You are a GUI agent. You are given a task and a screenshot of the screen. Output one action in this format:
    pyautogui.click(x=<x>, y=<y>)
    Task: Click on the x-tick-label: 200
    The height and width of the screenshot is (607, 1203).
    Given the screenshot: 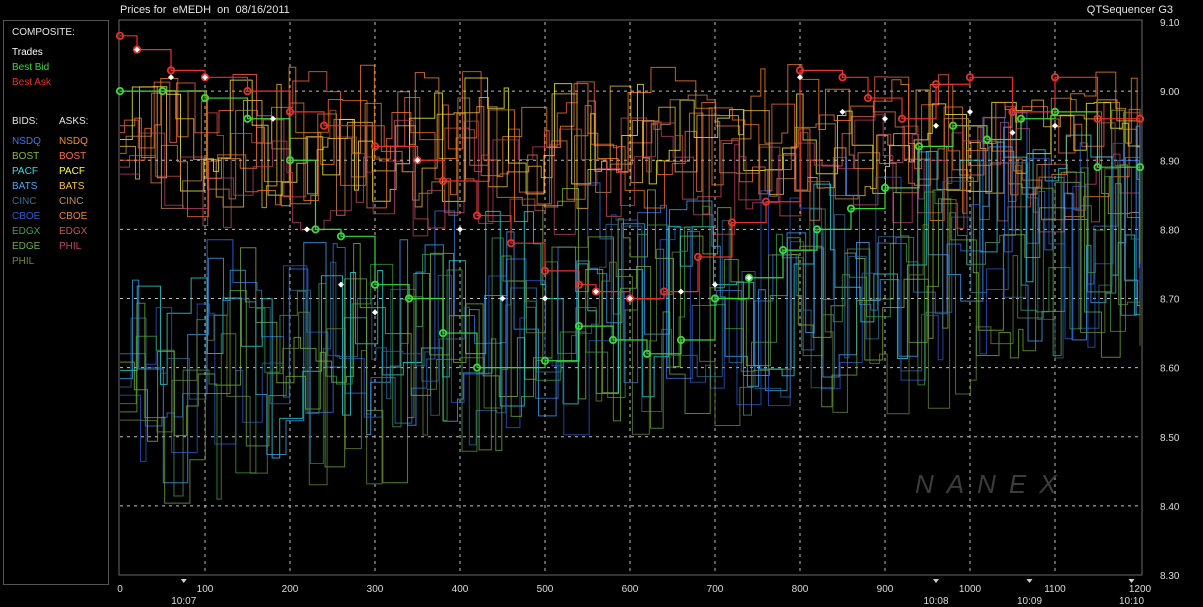 What is the action you would take?
    pyautogui.click(x=290, y=589)
    